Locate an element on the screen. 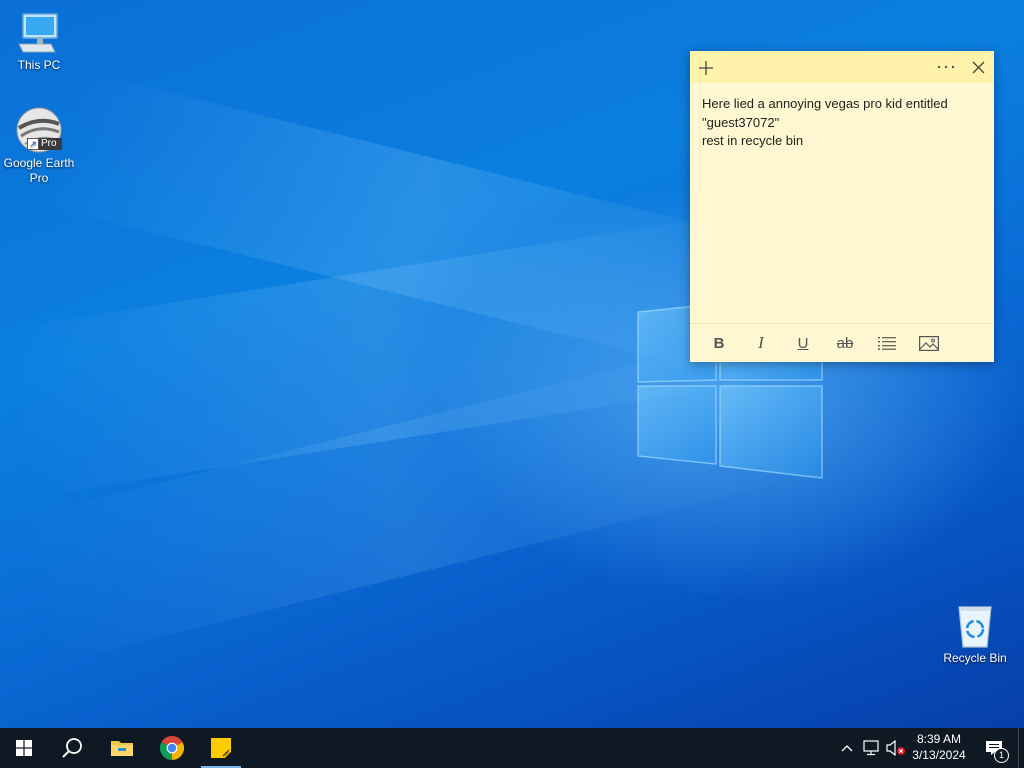  underline-button: U is located at coordinates (803, 343).